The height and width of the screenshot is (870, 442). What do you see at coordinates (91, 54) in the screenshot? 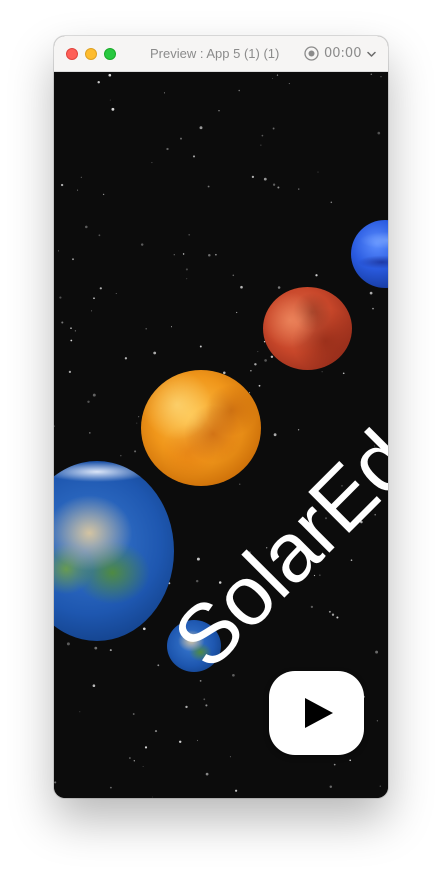
I see `minimize-window-button` at bounding box center [91, 54].